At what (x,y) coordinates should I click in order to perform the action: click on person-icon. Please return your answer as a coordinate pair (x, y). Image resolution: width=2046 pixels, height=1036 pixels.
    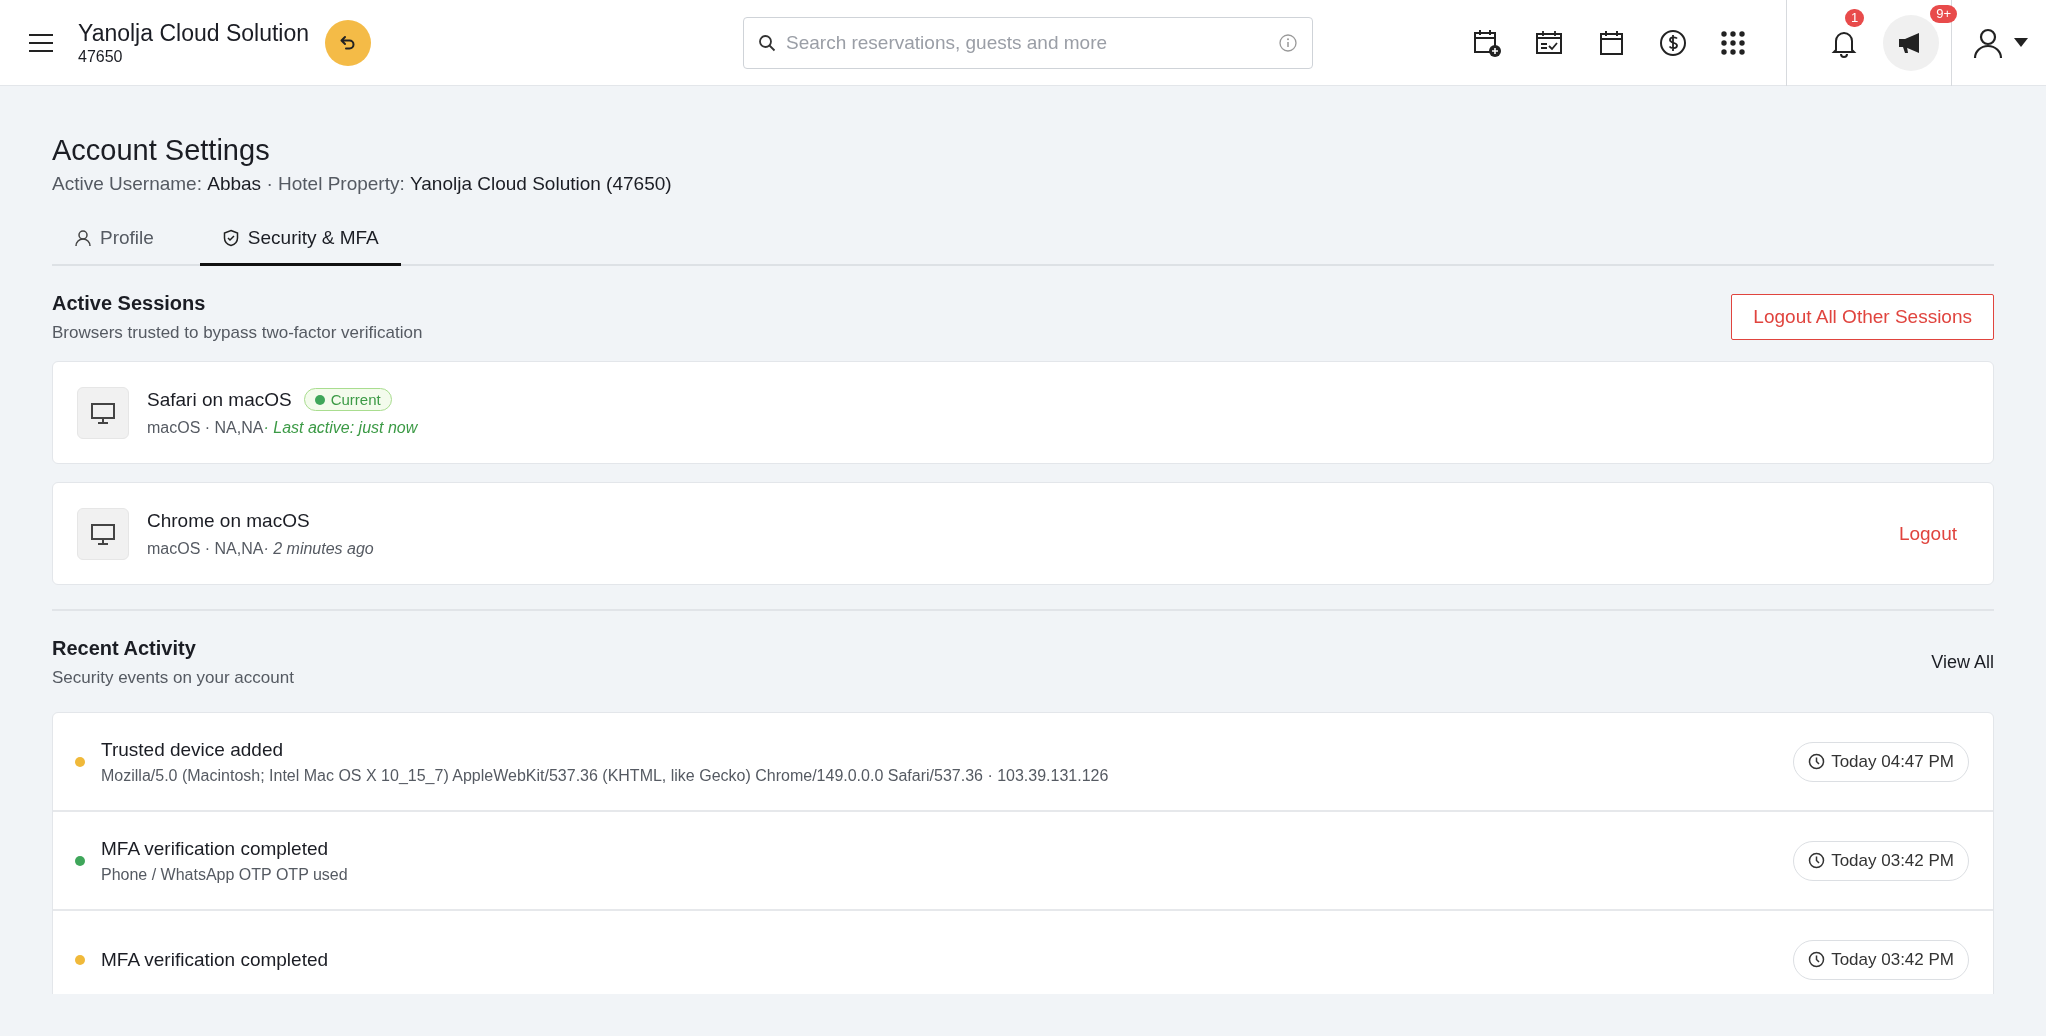
    Looking at the image, I should click on (83, 238).